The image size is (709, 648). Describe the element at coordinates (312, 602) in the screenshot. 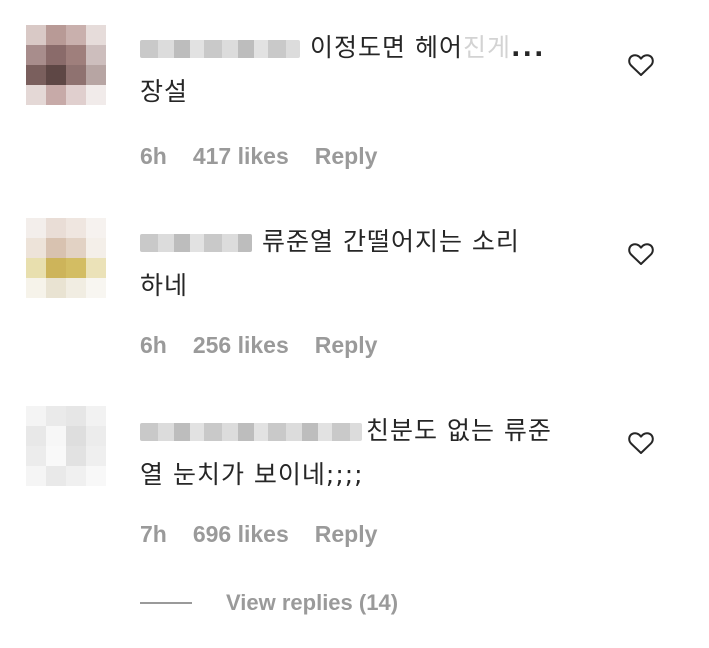

I see `view-replies-label: View replies (14)` at that location.